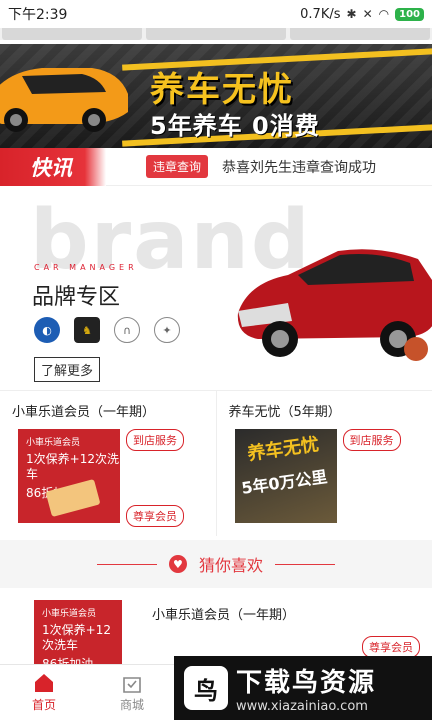 The width and height of the screenshot is (432, 720). I want to click on product-thumbnail: 小車乐道会员 1次保养+12次洗车 86折加油, so click(69, 476).